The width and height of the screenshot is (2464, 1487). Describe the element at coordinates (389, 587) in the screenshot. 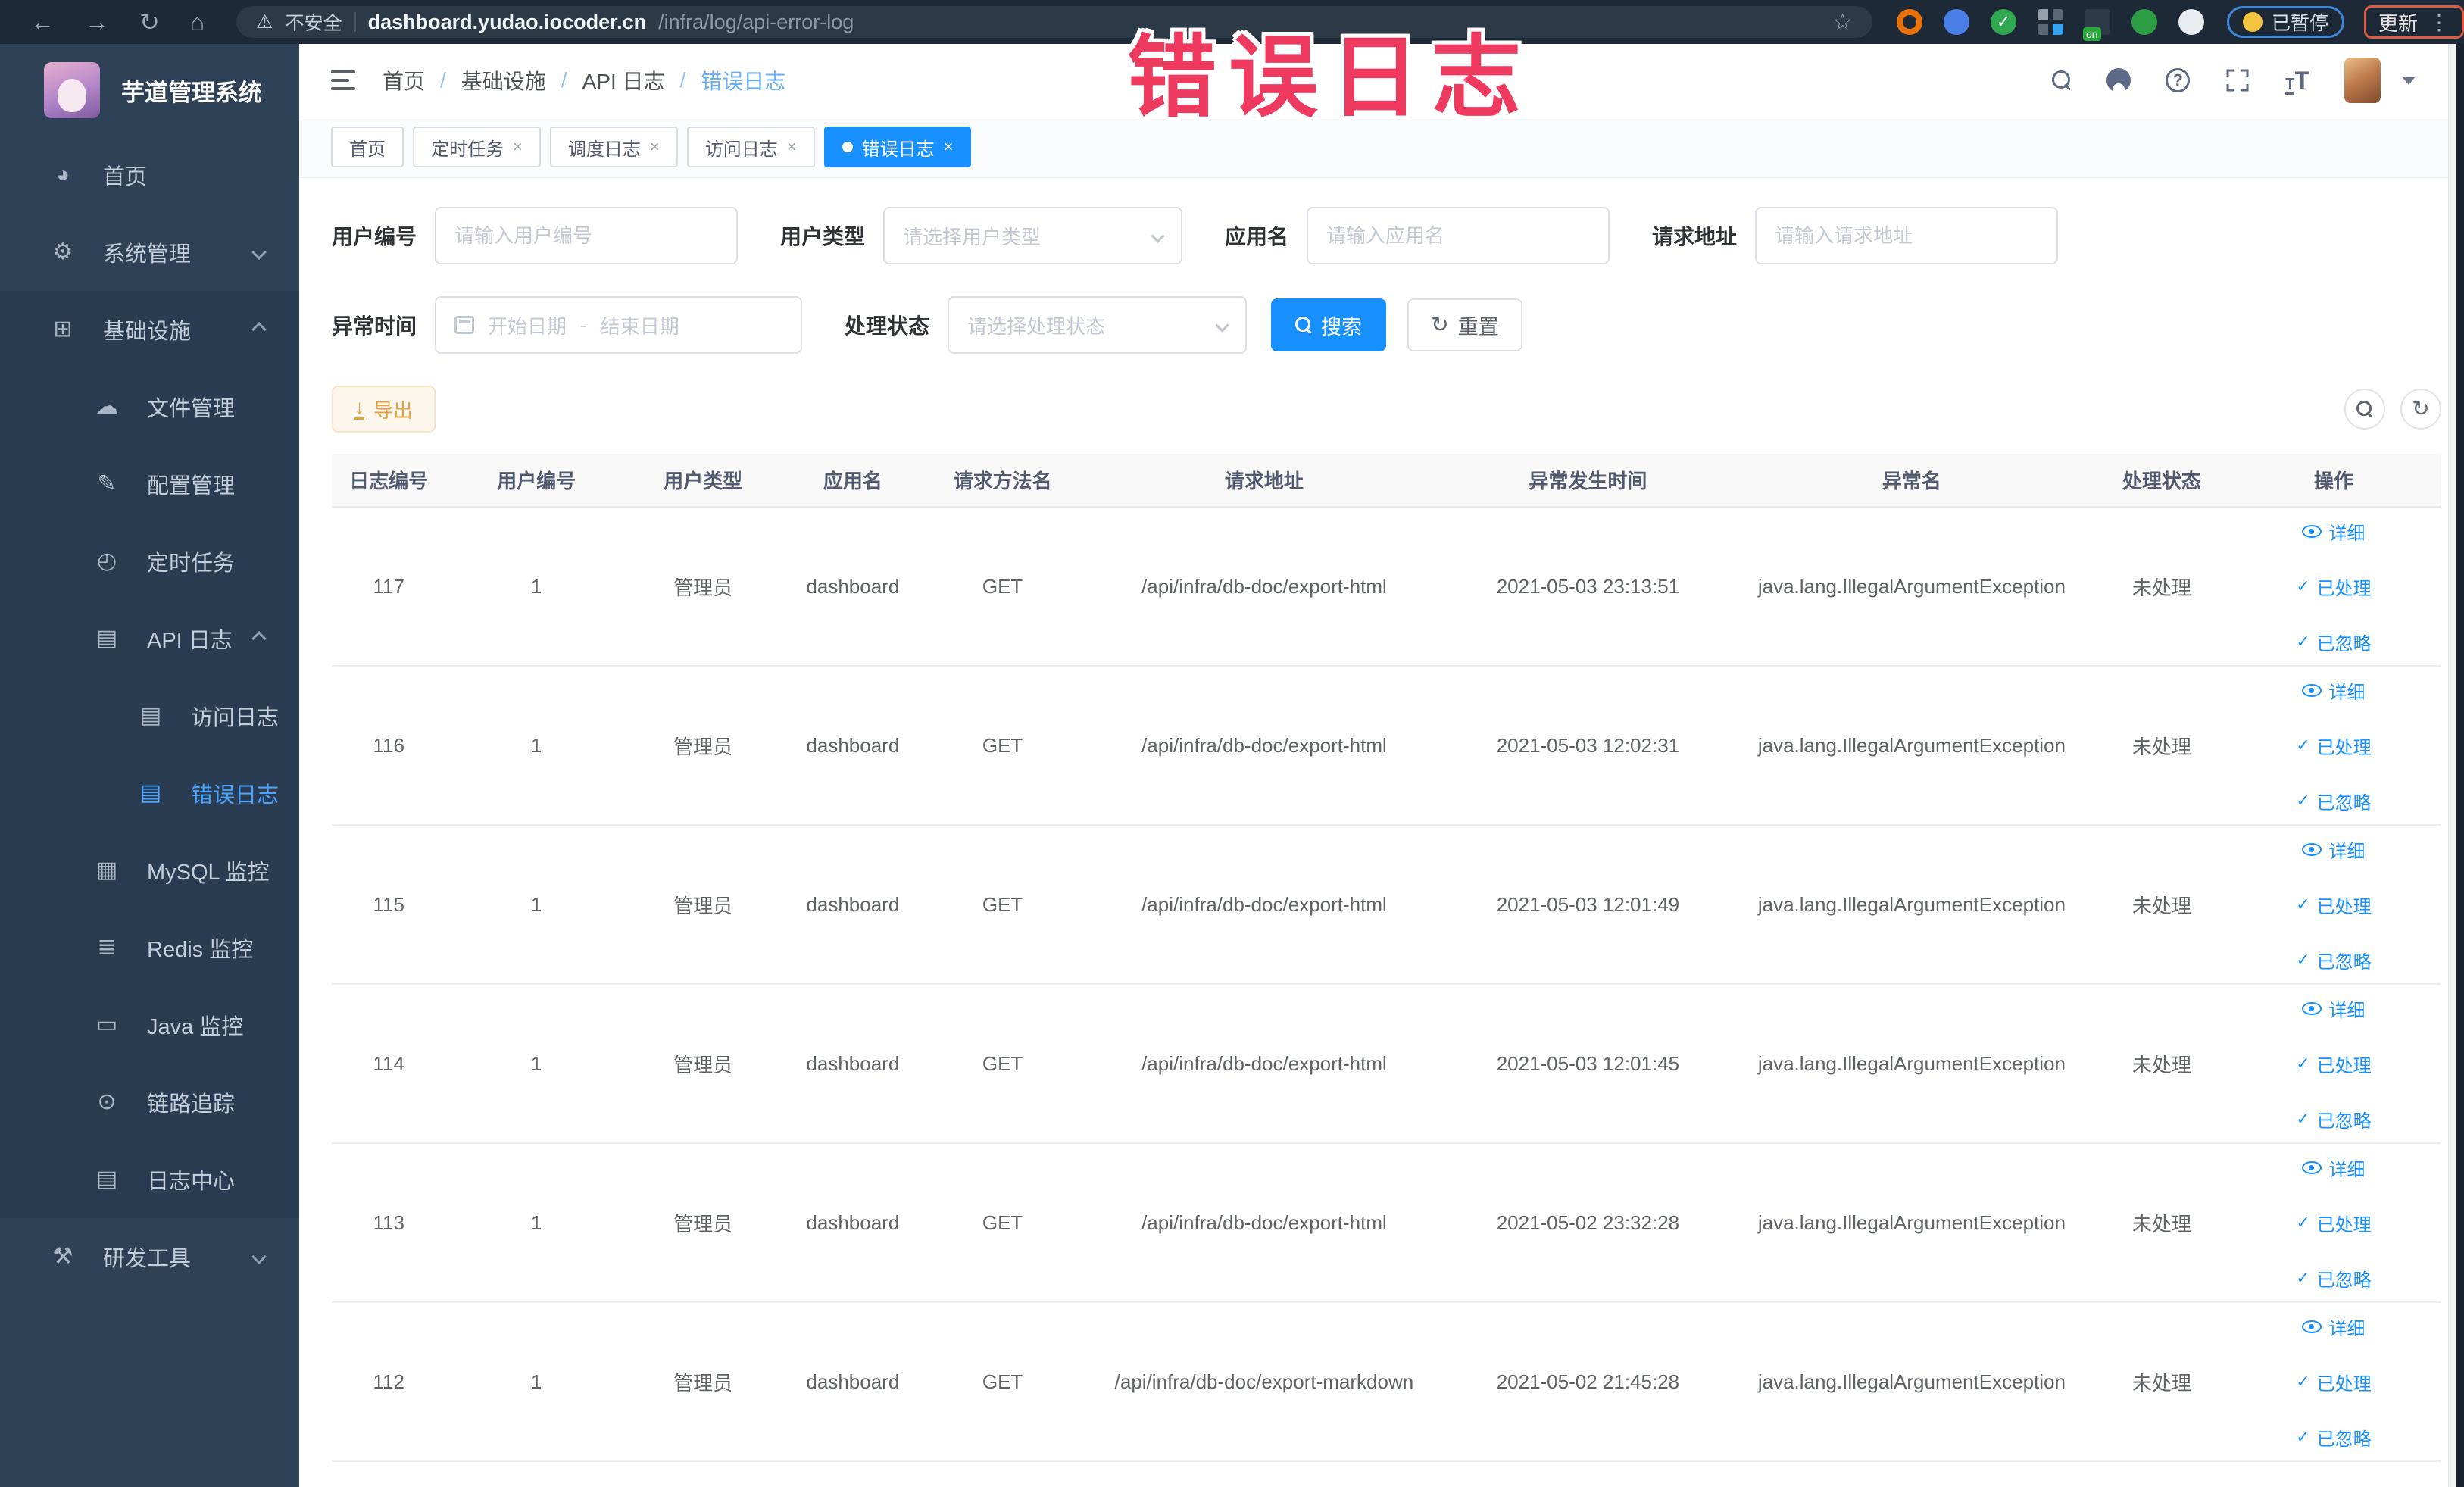

I see `cell-log-id: 117` at that location.